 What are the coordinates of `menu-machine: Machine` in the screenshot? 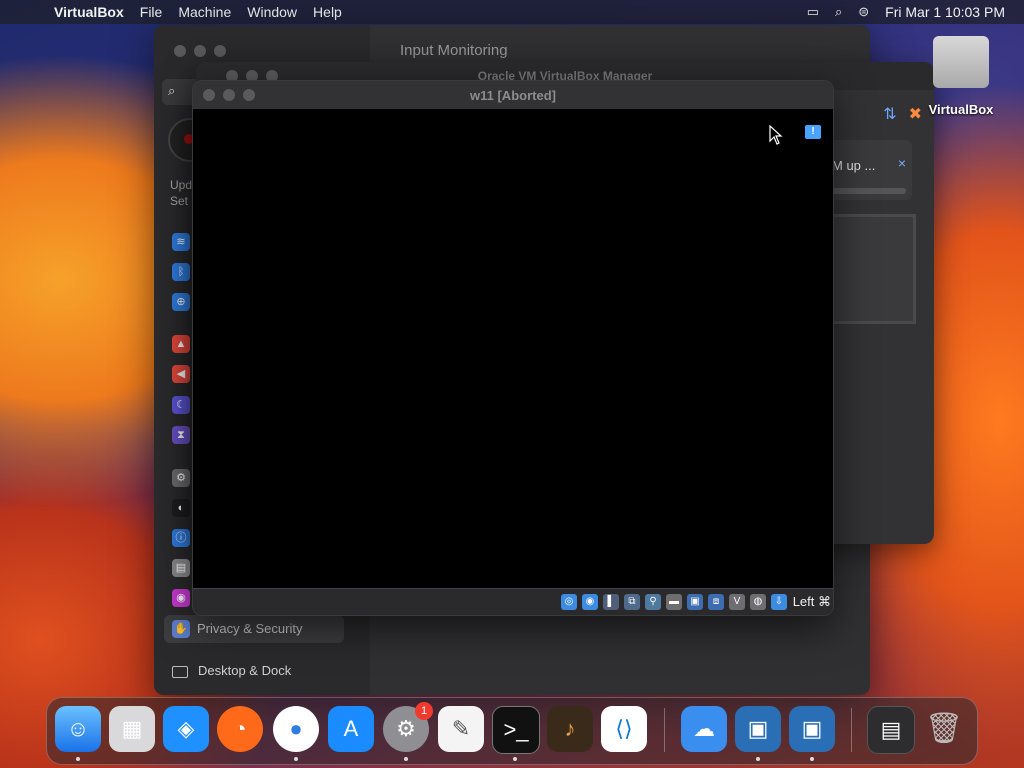 It's located at (204, 12).